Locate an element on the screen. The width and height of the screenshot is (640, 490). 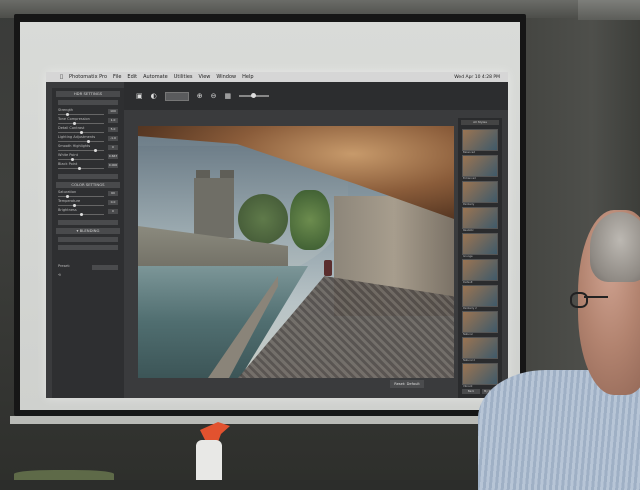
param-label: Temperature is located at coordinates (69, 201).